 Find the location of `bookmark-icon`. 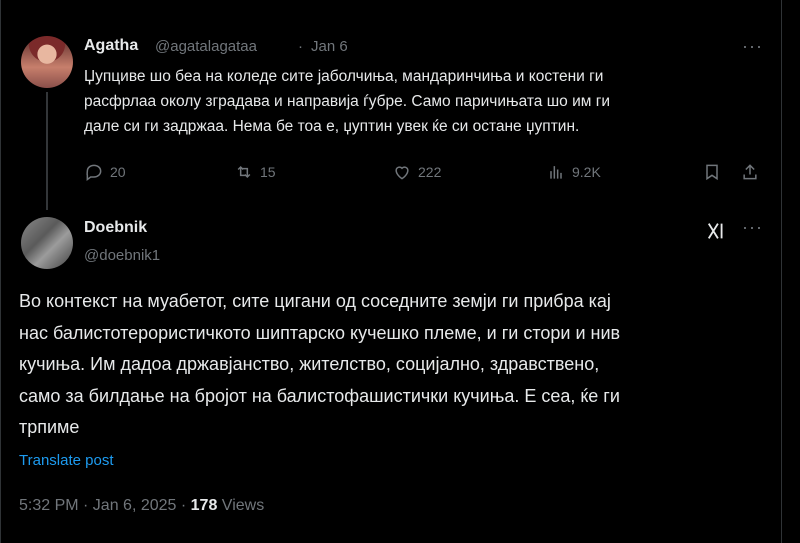

bookmark-icon is located at coordinates (712, 172).